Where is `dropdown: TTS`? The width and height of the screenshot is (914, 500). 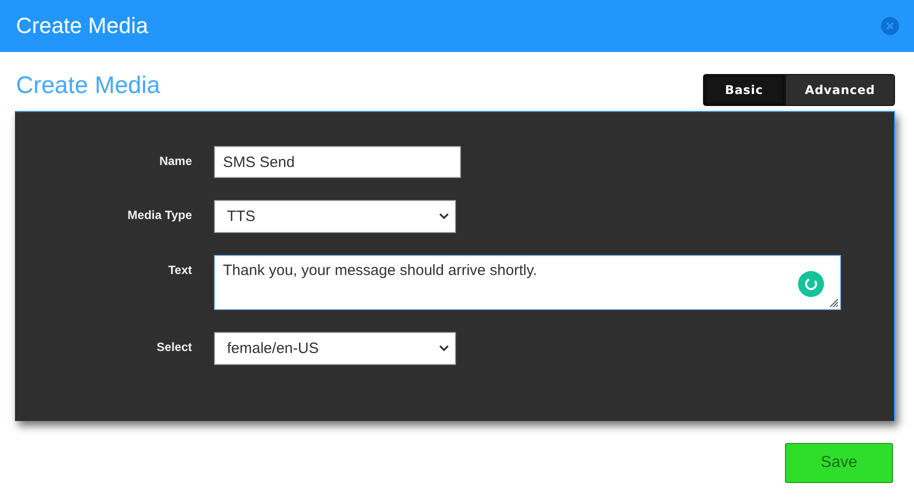 dropdown: TTS is located at coordinates (335, 216).